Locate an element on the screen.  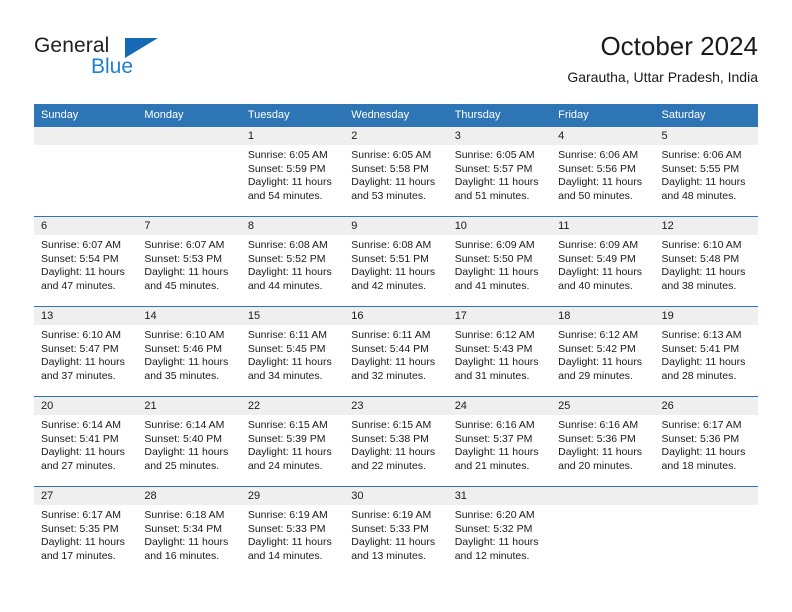
sunrise-text: Sunrise: 6:15 AM is located at coordinates (287, 425).